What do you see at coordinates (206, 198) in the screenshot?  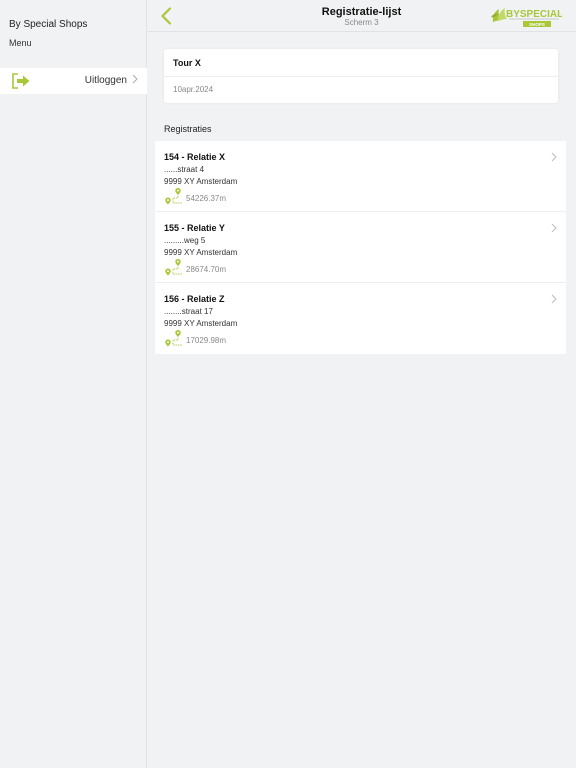 I see `registration-distance: 54226.37m` at bounding box center [206, 198].